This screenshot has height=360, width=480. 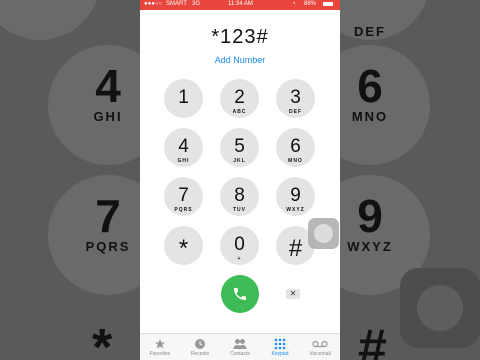 I want to click on key-1: 1, so click(x=183, y=98).